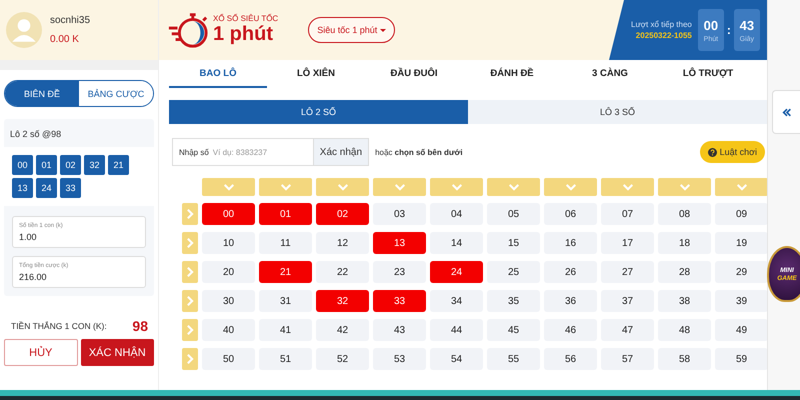 The height and width of the screenshot is (400, 800). I want to click on cancel-button: HỦY, so click(41, 352).